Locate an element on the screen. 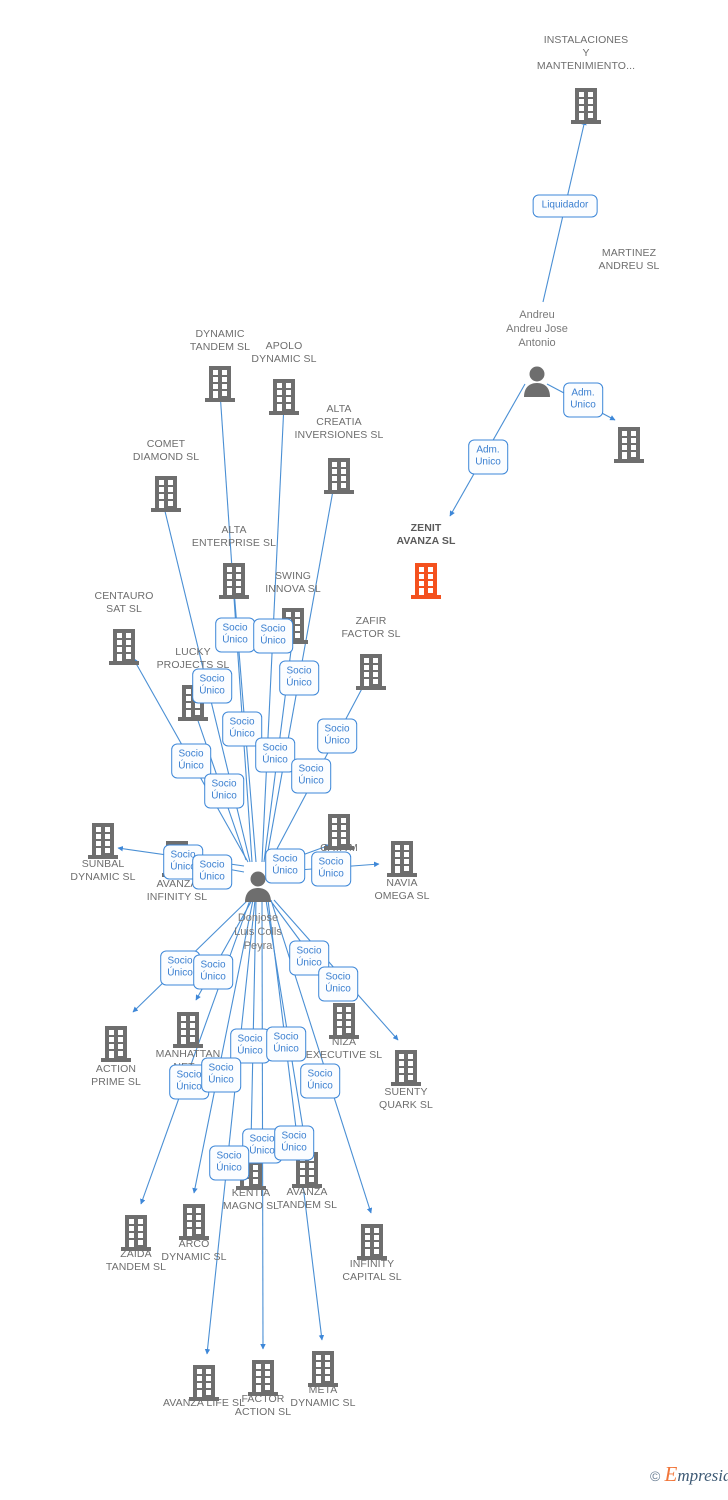 The height and width of the screenshot is (1500, 728). person-node-person-donjose: Donjose Luis Colls Peyra is located at coordinates (258, 932).